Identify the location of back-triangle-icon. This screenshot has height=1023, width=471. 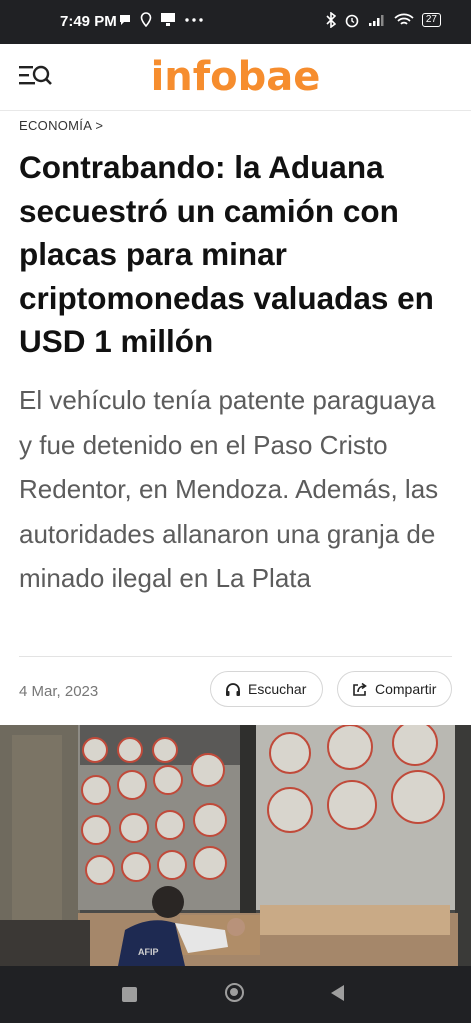
(337, 993).